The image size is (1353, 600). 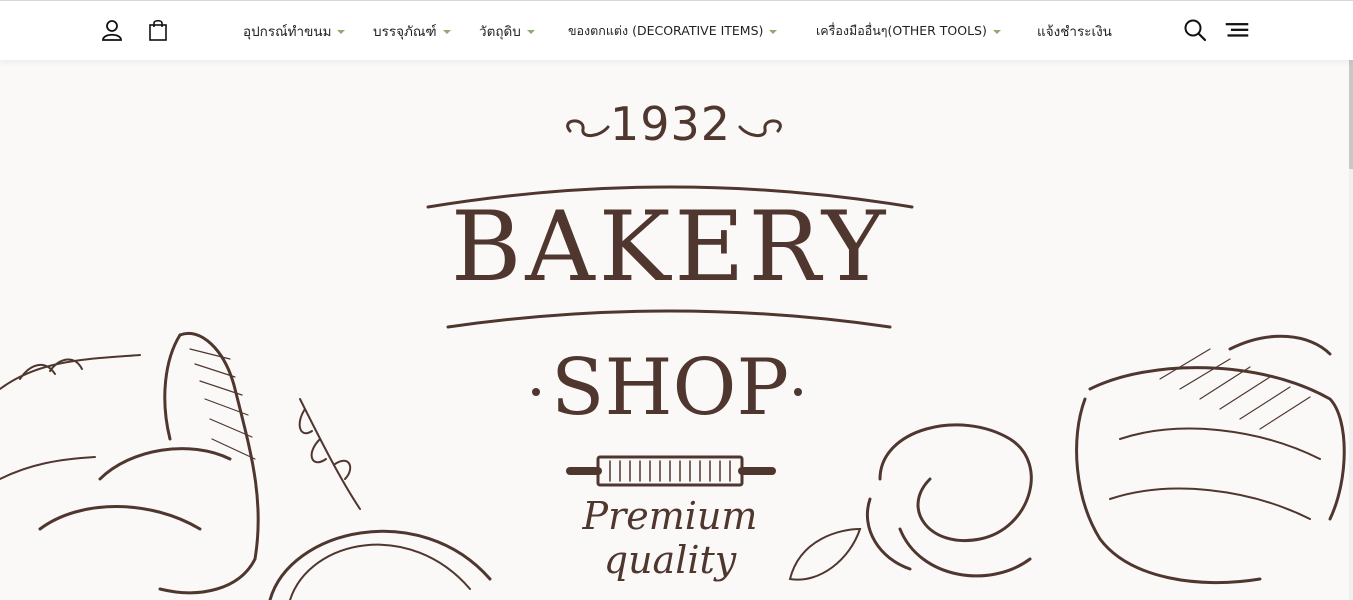 I want to click on nav-item-ingredients: วัตถุดิบ, so click(x=507, y=31).